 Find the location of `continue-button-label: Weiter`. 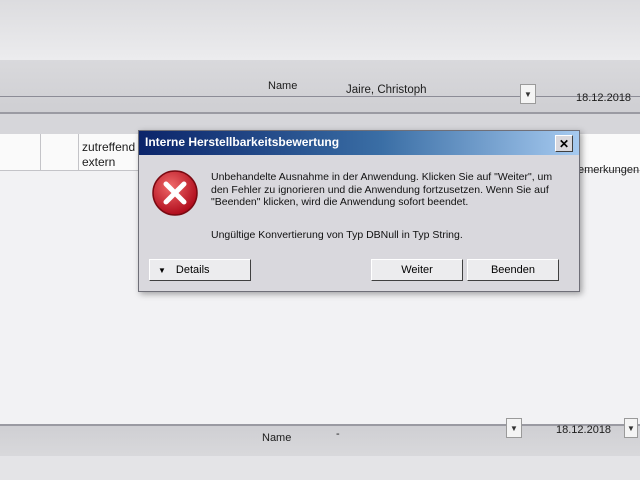

continue-button-label: Weiter is located at coordinates (417, 270).